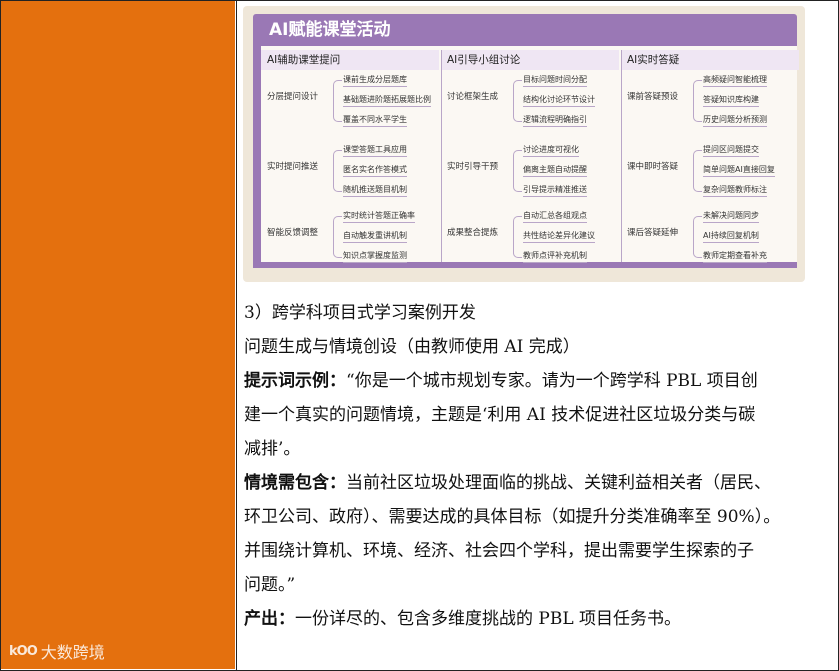 The height and width of the screenshot is (671, 839). I want to click on output-line: 产出：一份详尽的、包含多维度挑战的 PBL 项目任务书。, so click(539, 619).